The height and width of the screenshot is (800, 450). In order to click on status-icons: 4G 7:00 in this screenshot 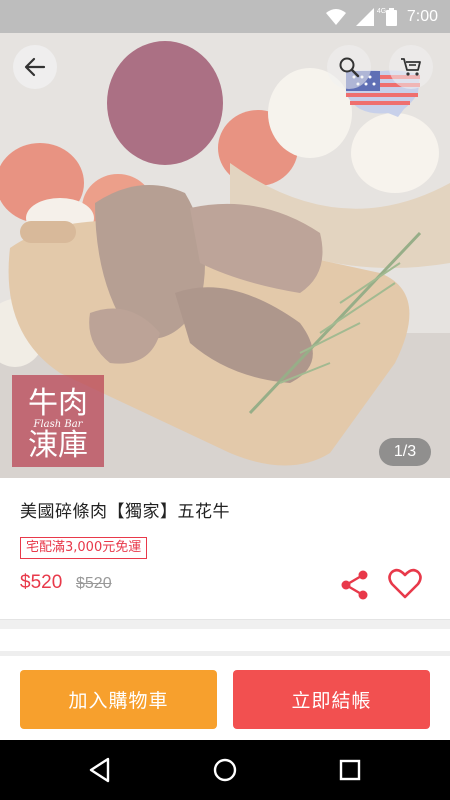, I will do `click(381, 17)`.